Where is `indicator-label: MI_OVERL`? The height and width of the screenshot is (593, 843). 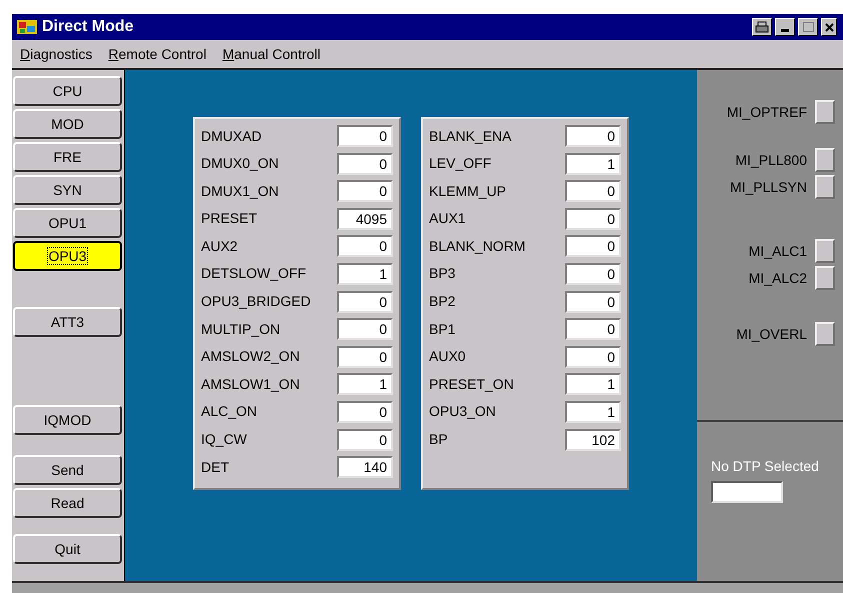
indicator-label: MI_OVERL is located at coordinates (771, 334).